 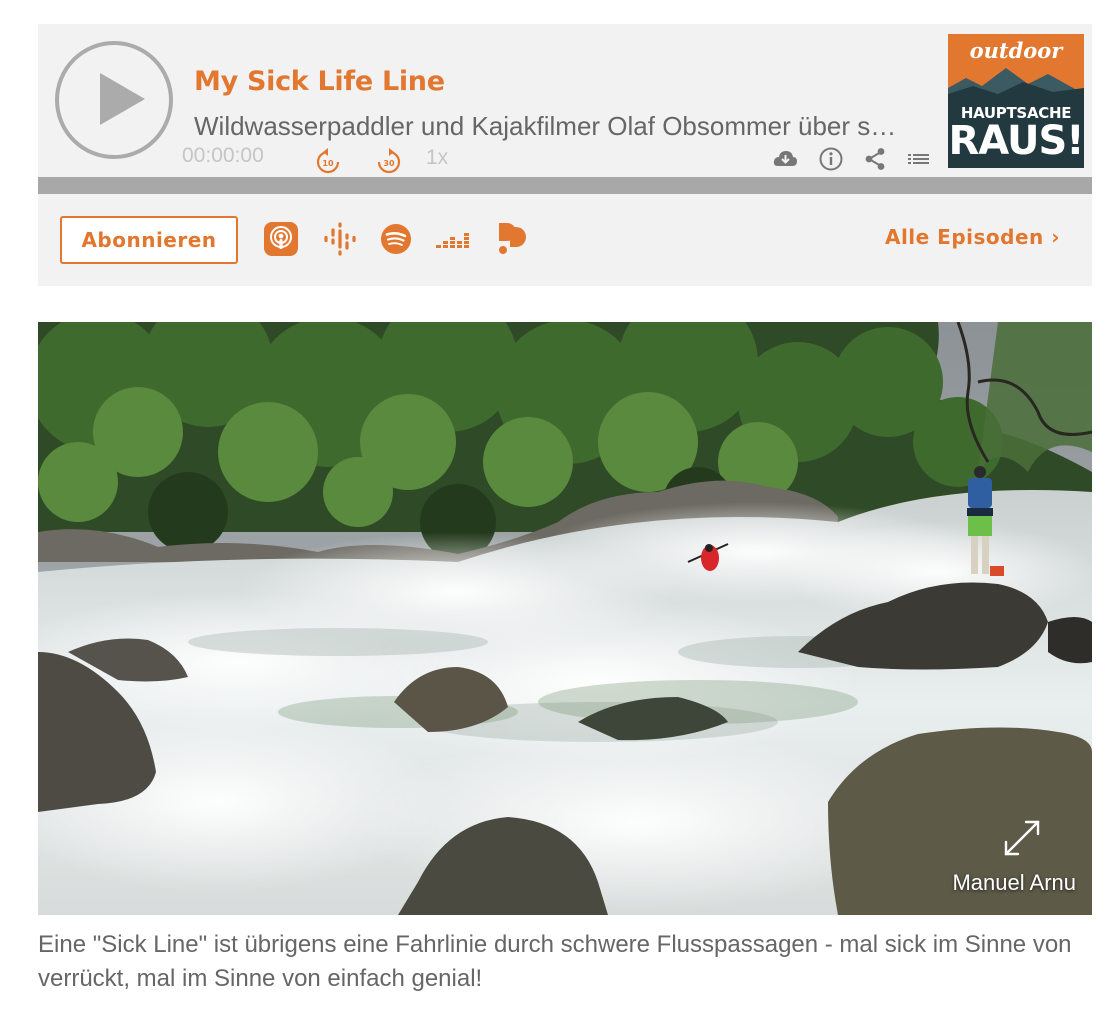 I want to click on progress-bar, so click(x=565, y=185).